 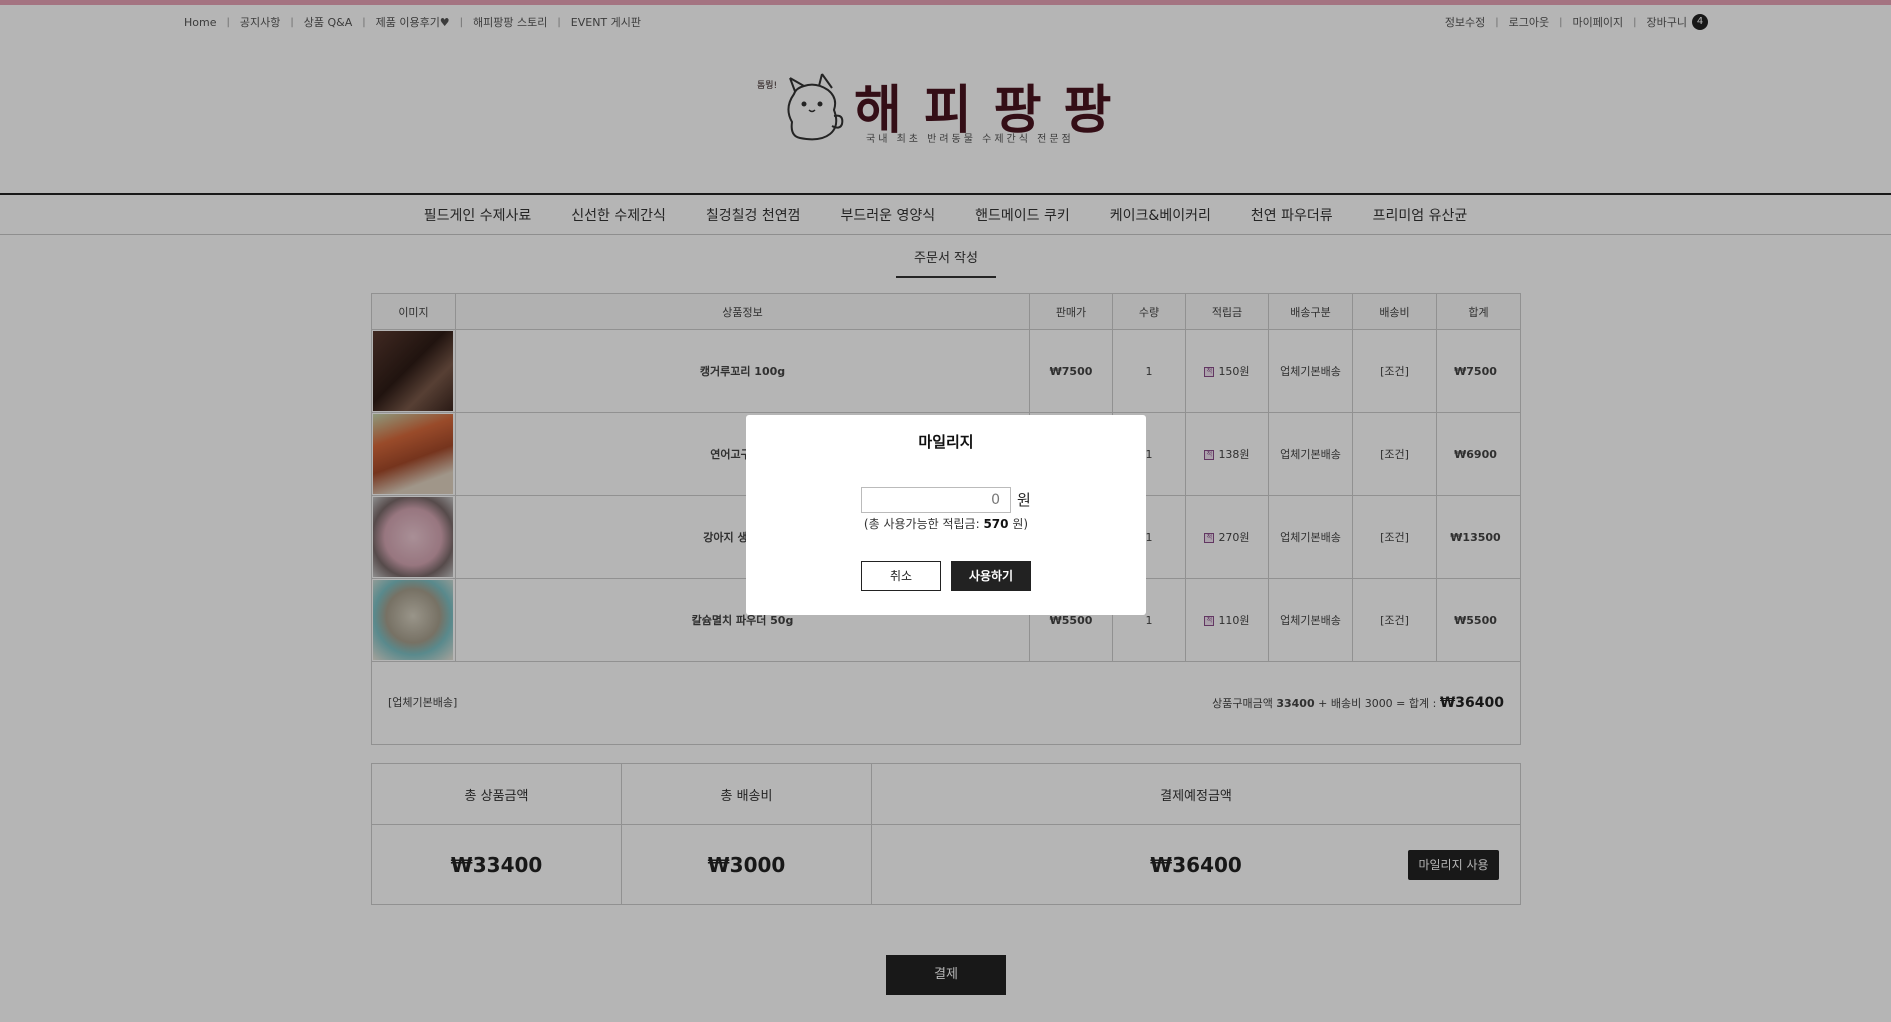 I want to click on modal-title: 마일리지, so click(x=946, y=442).